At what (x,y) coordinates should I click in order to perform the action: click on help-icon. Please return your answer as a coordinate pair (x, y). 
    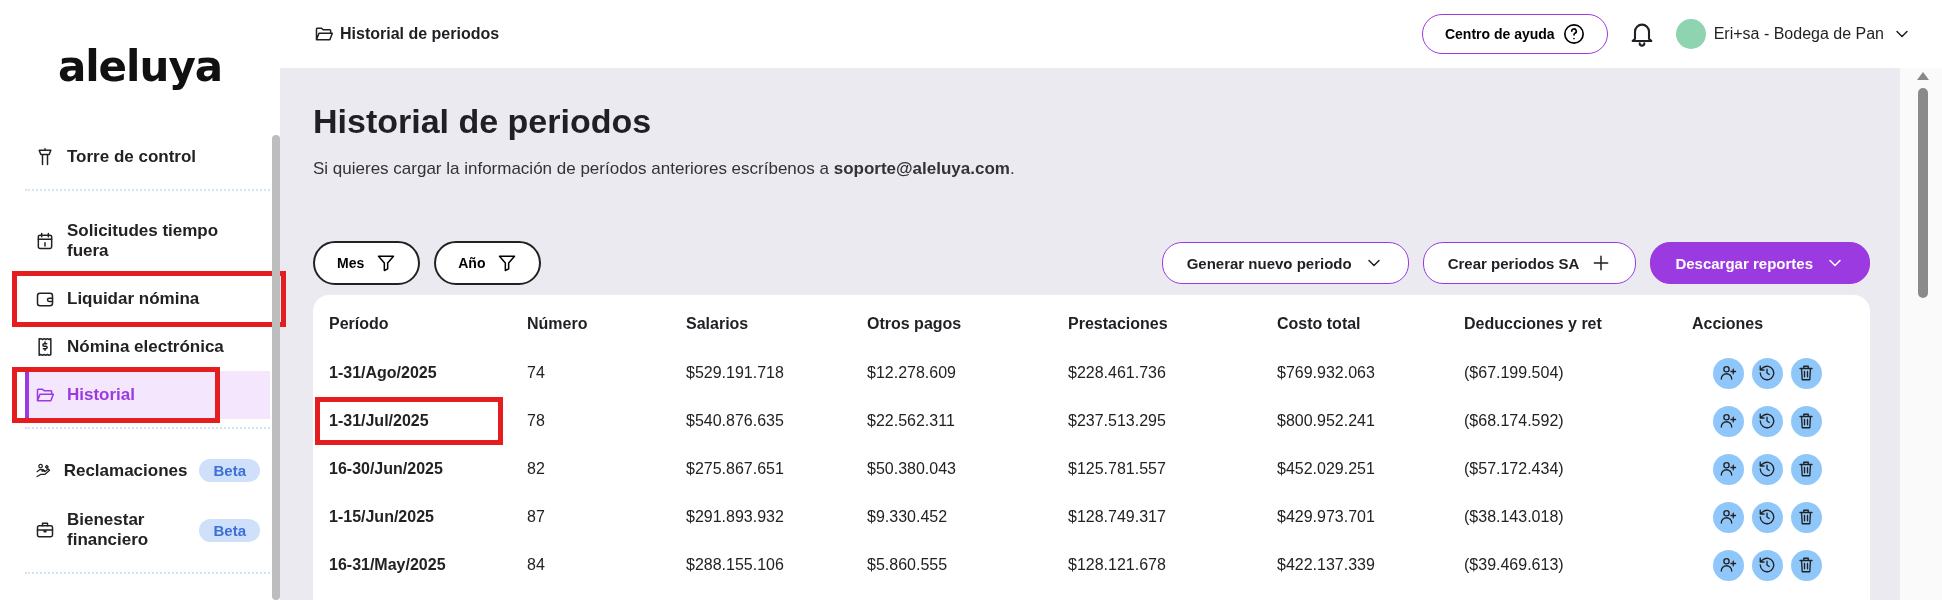
    Looking at the image, I should click on (1573, 34).